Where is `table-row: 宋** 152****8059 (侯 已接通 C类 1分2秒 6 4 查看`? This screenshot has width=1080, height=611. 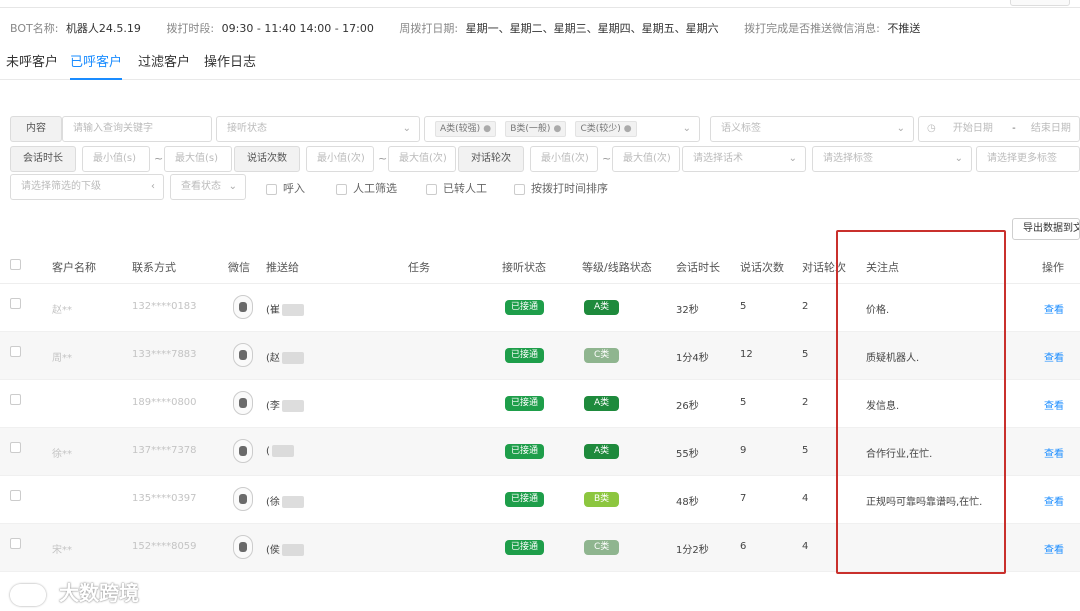
table-row: 宋** 152****8059 (侯 已接通 C类 1分2秒 6 4 查看 is located at coordinates (540, 548).